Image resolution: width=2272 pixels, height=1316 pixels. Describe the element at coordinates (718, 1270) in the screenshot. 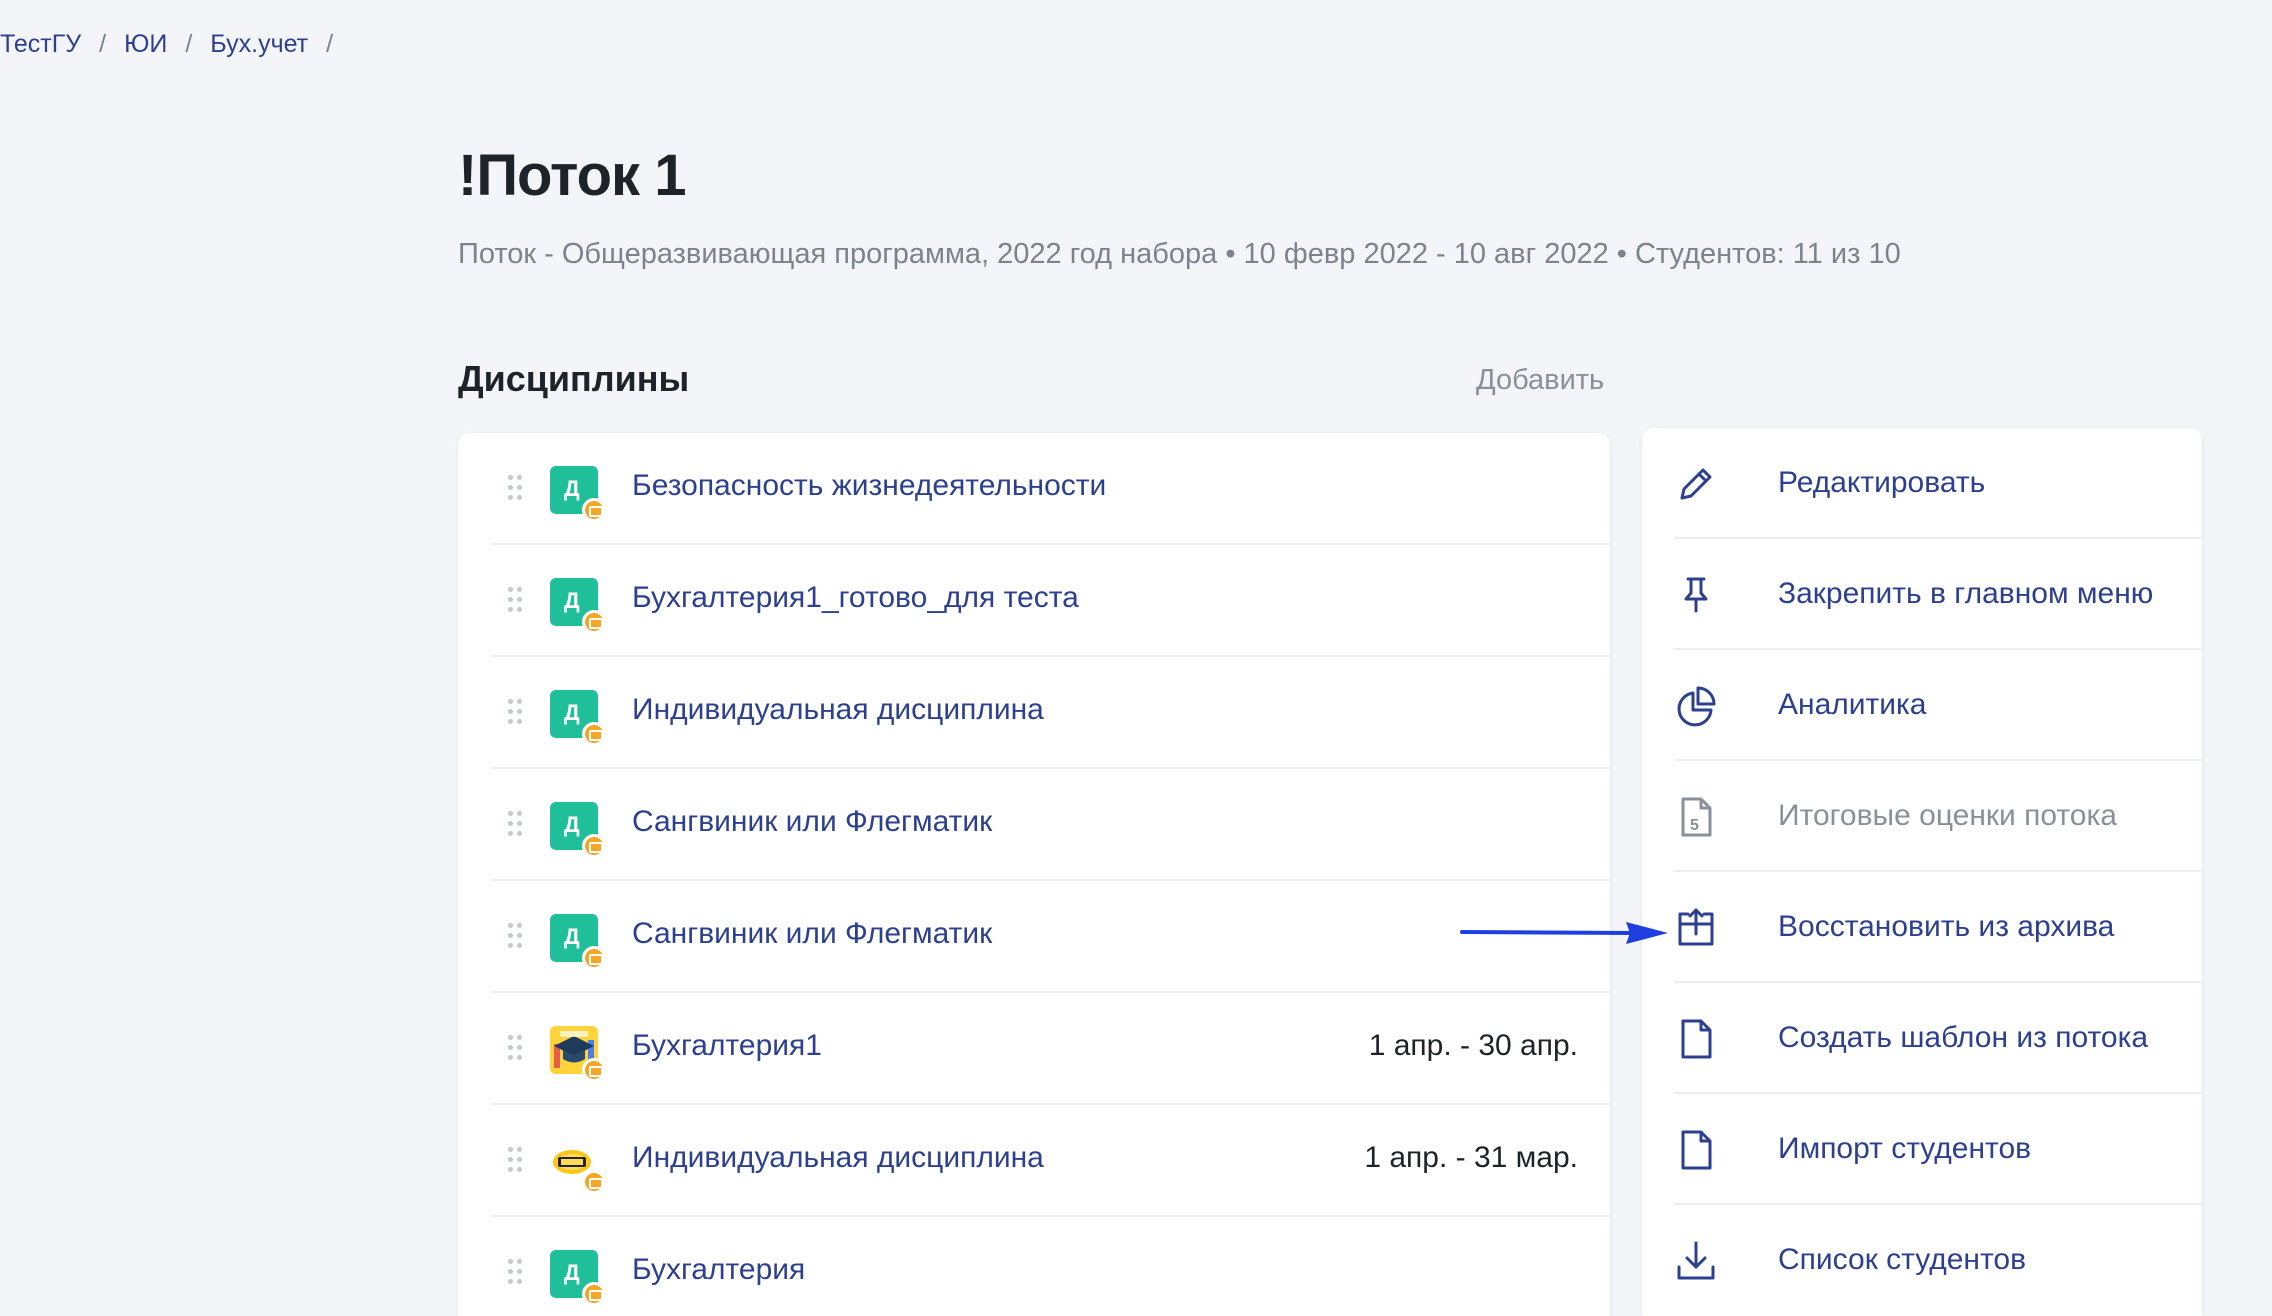

I see `discipline-title: Бухгалтерия` at that location.